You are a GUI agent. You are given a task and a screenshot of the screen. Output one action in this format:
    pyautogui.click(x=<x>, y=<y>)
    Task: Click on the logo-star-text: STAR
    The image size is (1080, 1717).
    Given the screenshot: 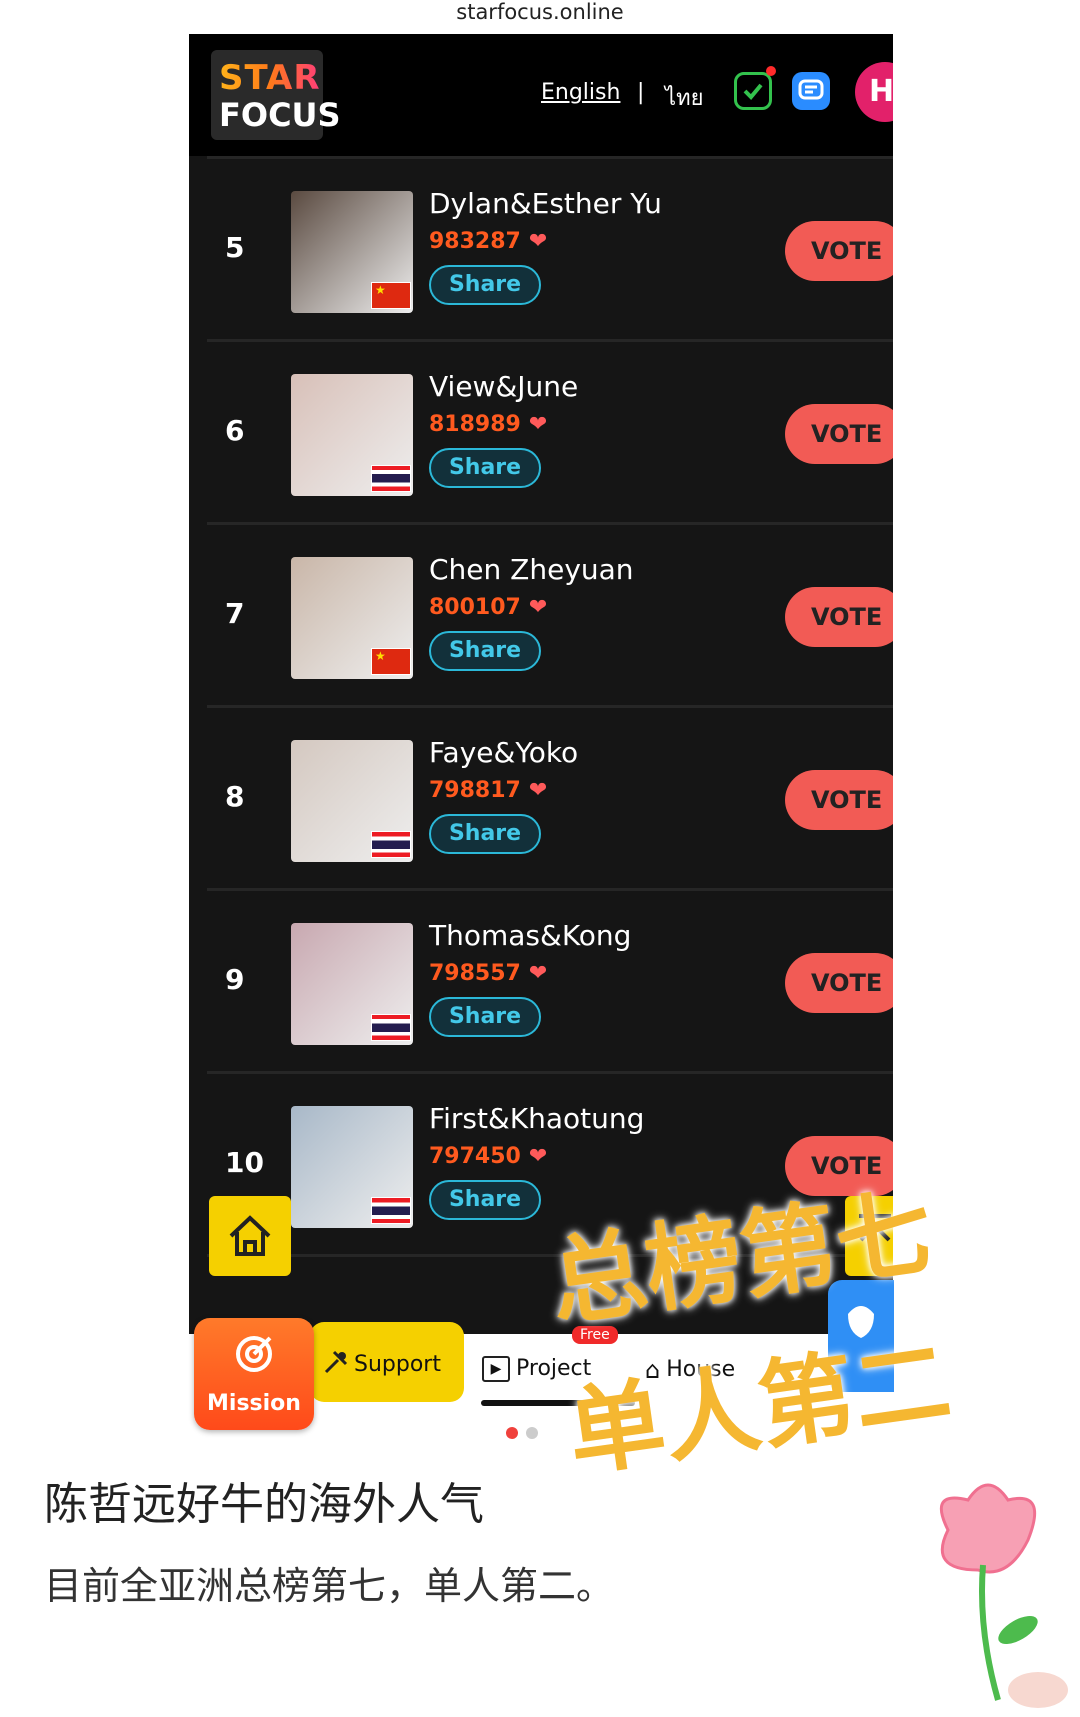 What is the action you would take?
    pyautogui.click(x=270, y=78)
    